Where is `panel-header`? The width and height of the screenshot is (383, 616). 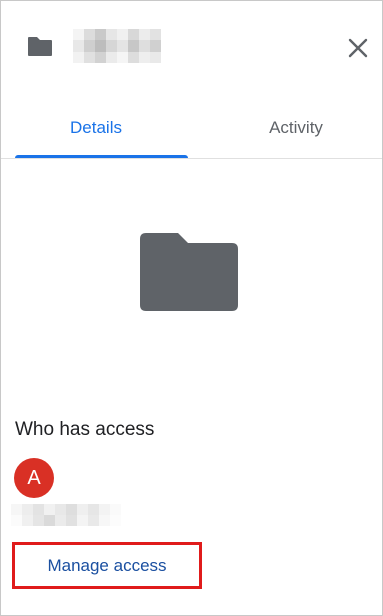 panel-header is located at coordinates (191, 47).